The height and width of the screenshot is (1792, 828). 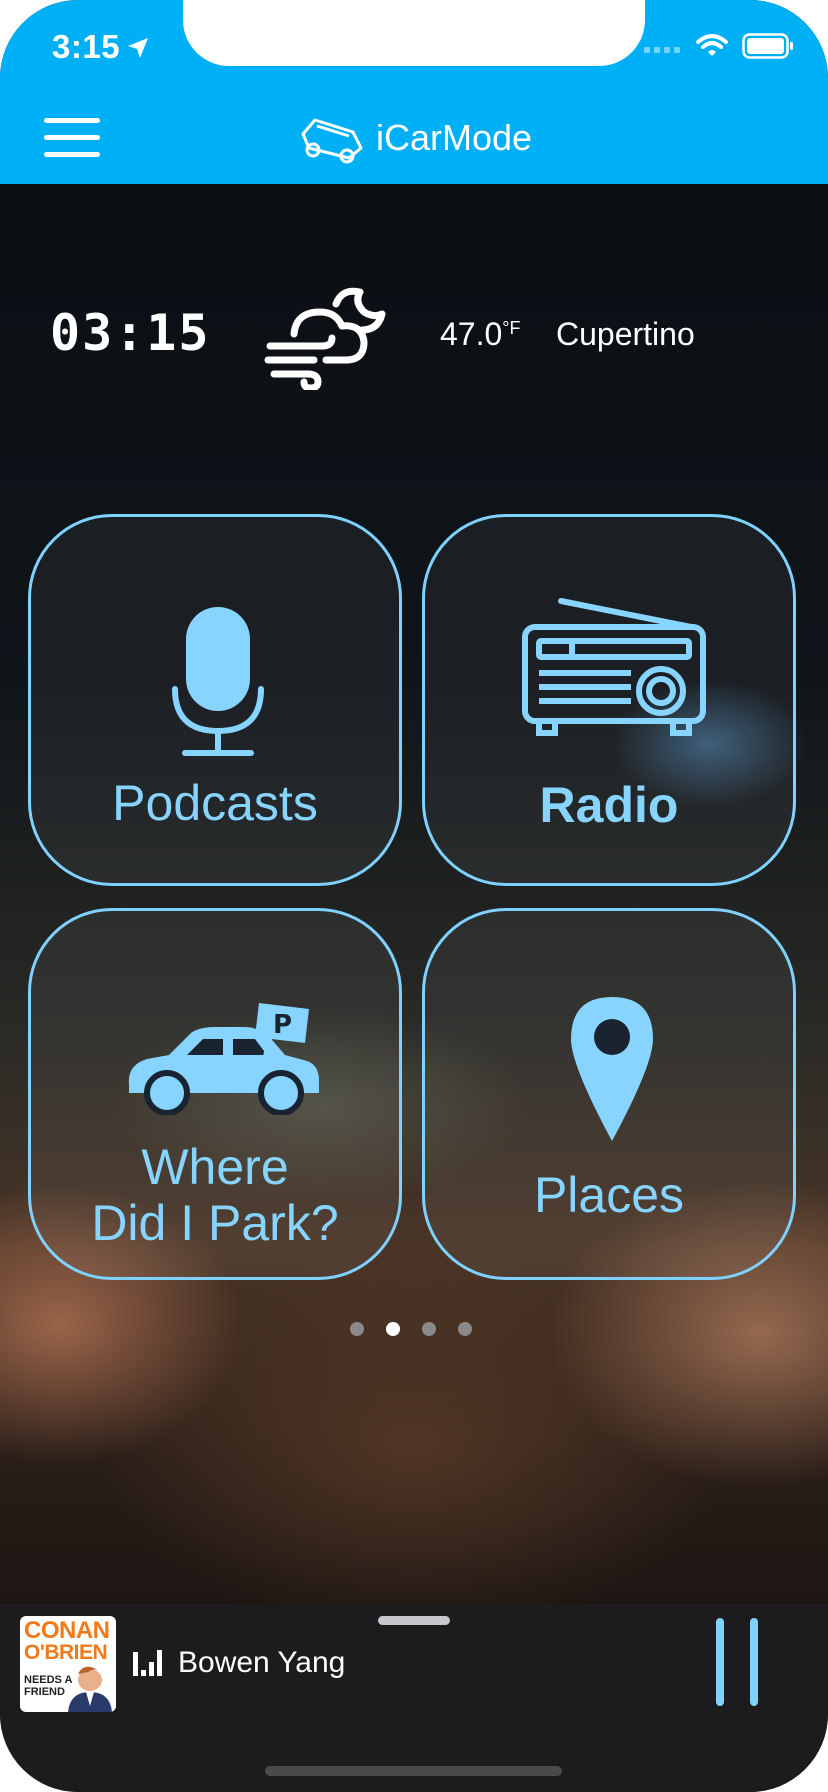 What do you see at coordinates (411, 1329) in the screenshot?
I see `page-indicator` at bounding box center [411, 1329].